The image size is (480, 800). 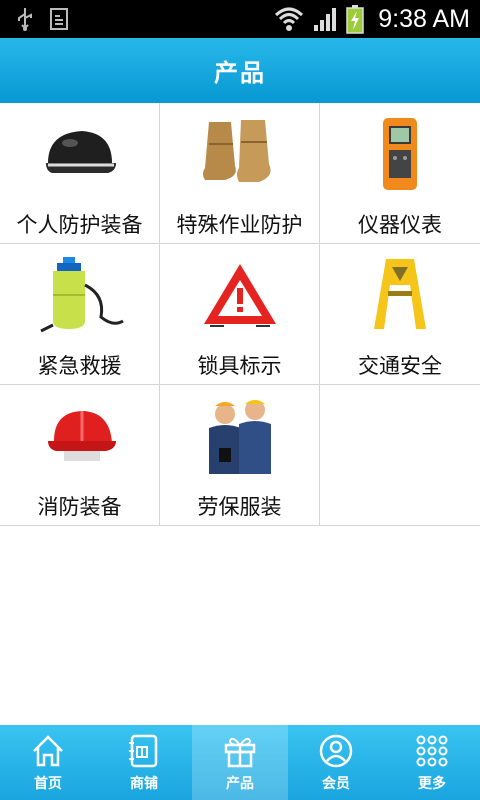 I want to click on clock: 9:38 AM, so click(x=424, y=19).